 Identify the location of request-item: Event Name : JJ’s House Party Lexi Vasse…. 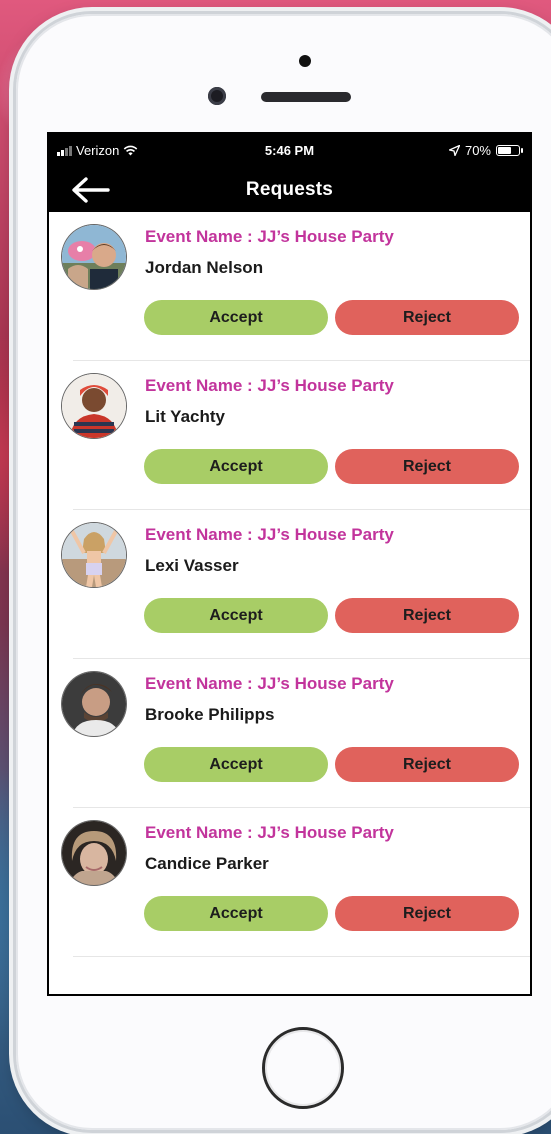
(289, 584).